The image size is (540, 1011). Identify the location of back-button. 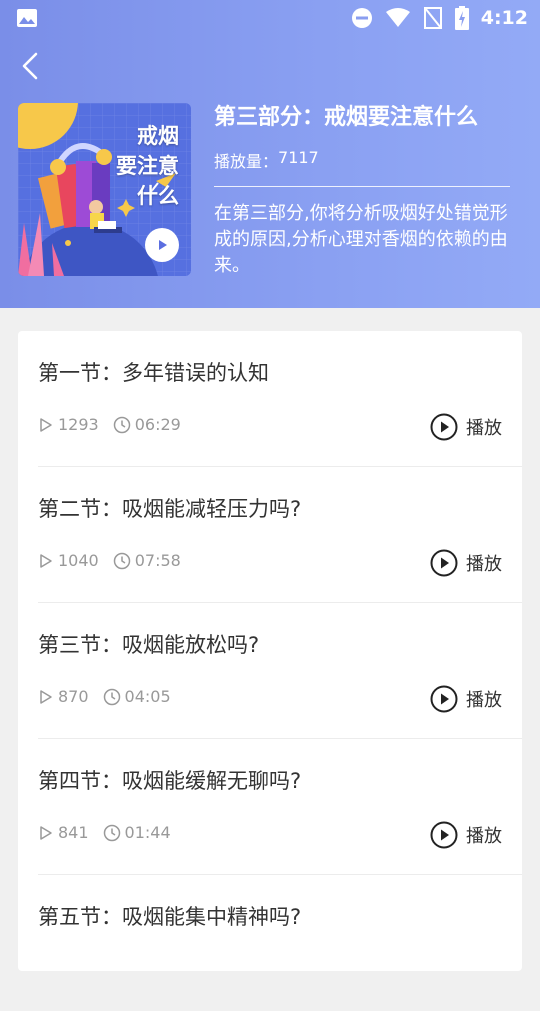
(32, 66).